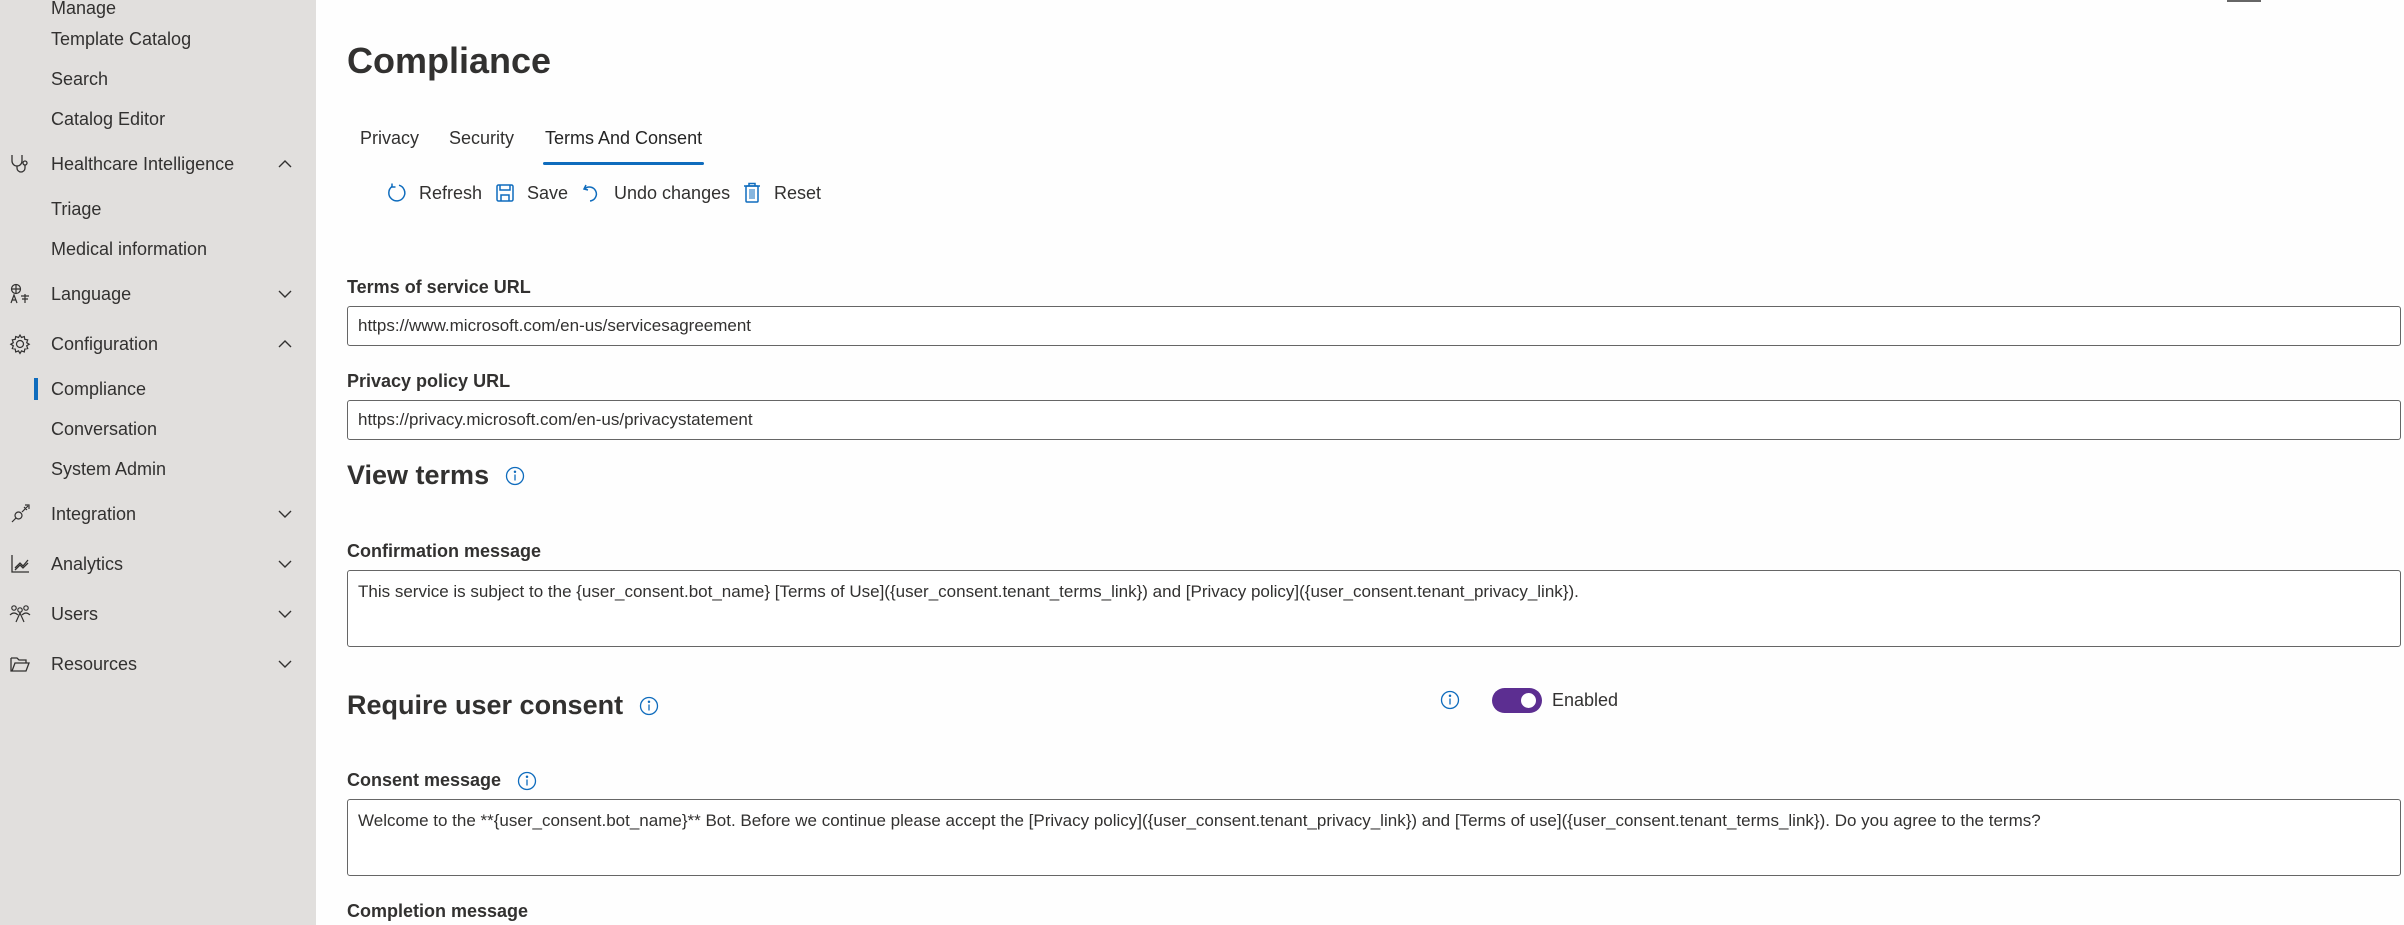 The image size is (2404, 925). Describe the element at coordinates (158, 79) in the screenshot. I see `sidebar-item-search: Search` at that location.